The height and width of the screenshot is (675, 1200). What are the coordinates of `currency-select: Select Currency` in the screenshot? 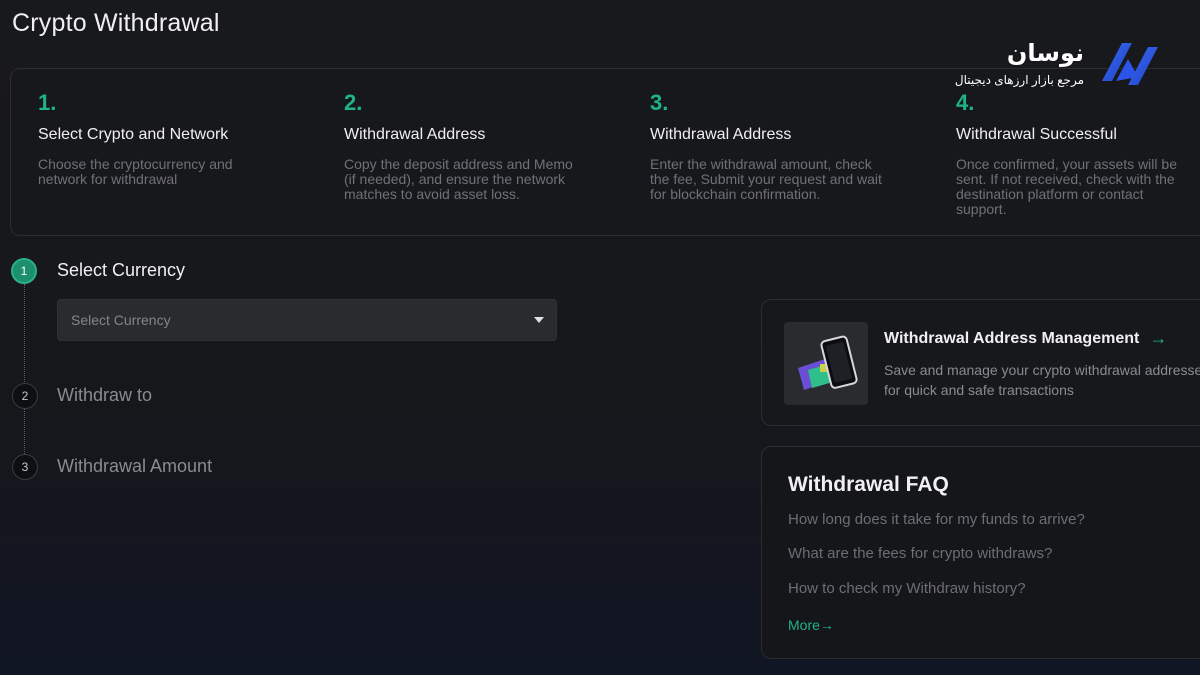 It's located at (307, 320).